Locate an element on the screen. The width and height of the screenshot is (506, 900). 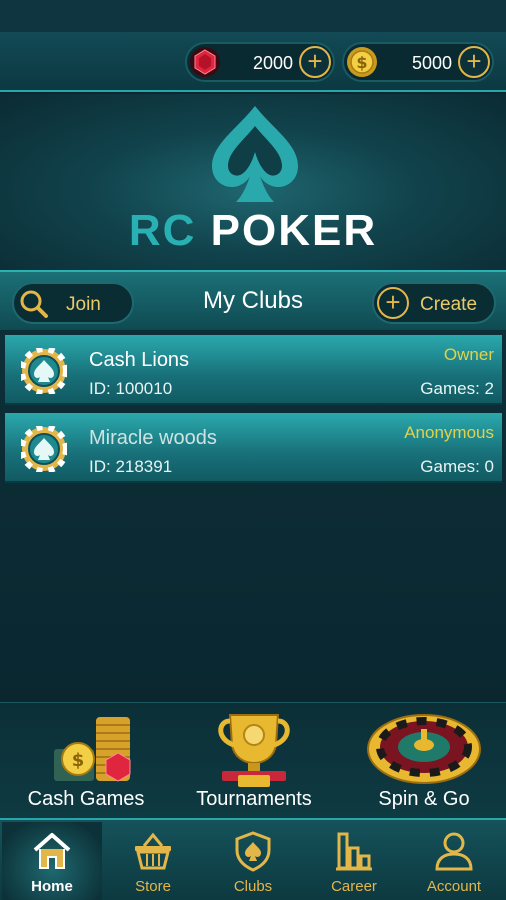
nav-career-label: Career is located at coordinates (354, 886).